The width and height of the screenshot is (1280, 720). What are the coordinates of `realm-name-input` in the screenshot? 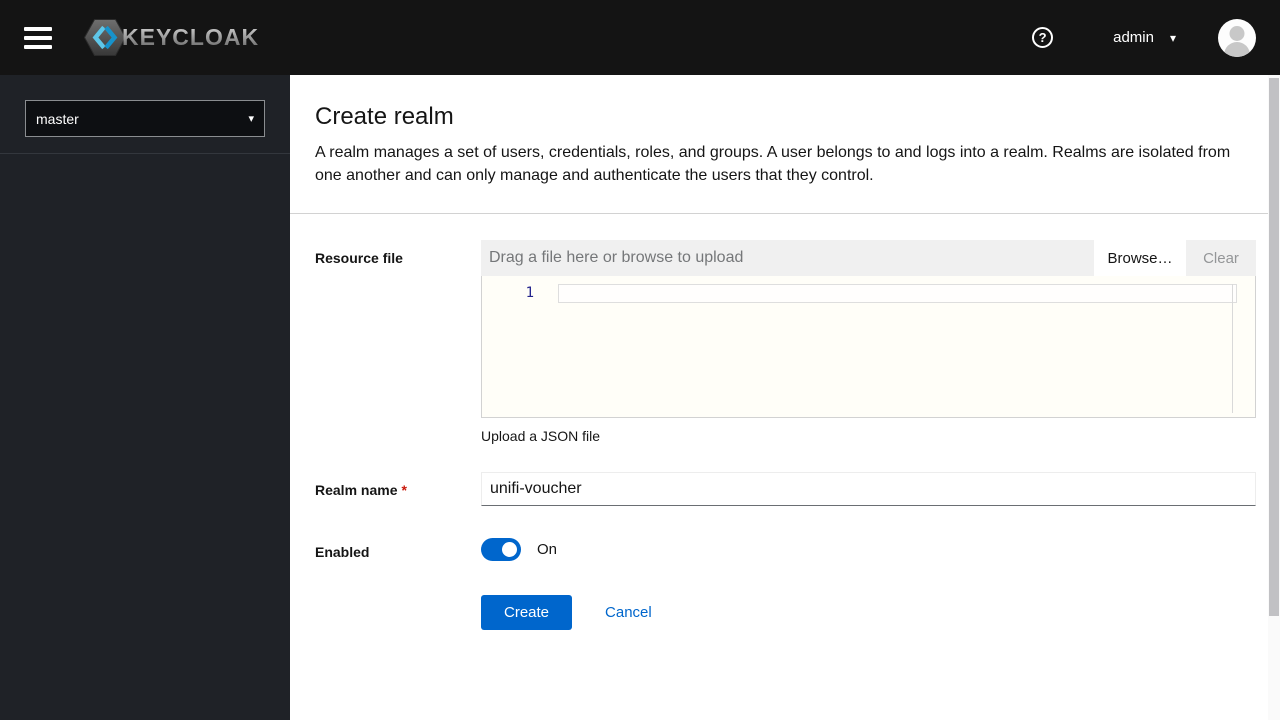 It's located at (868, 489).